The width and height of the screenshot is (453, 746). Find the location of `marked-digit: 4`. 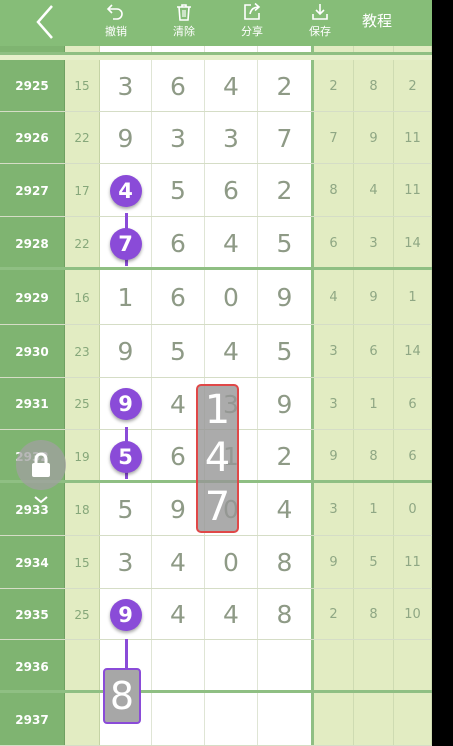

marked-digit: 4 is located at coordinates (125, 190).